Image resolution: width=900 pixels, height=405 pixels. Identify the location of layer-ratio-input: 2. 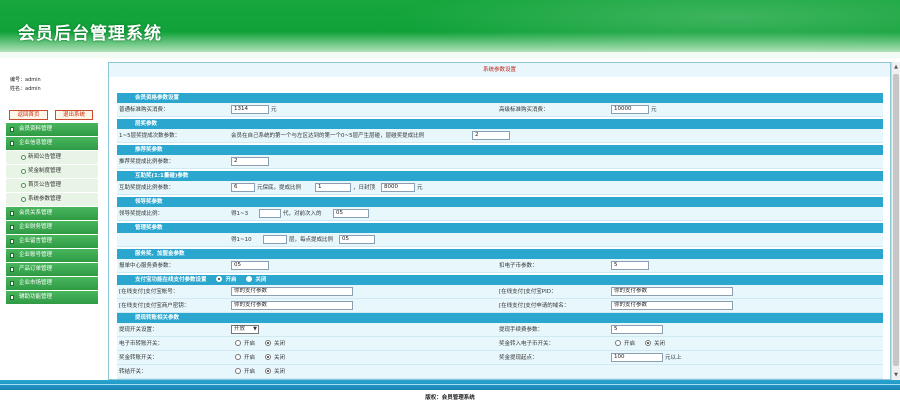
(491, 135).